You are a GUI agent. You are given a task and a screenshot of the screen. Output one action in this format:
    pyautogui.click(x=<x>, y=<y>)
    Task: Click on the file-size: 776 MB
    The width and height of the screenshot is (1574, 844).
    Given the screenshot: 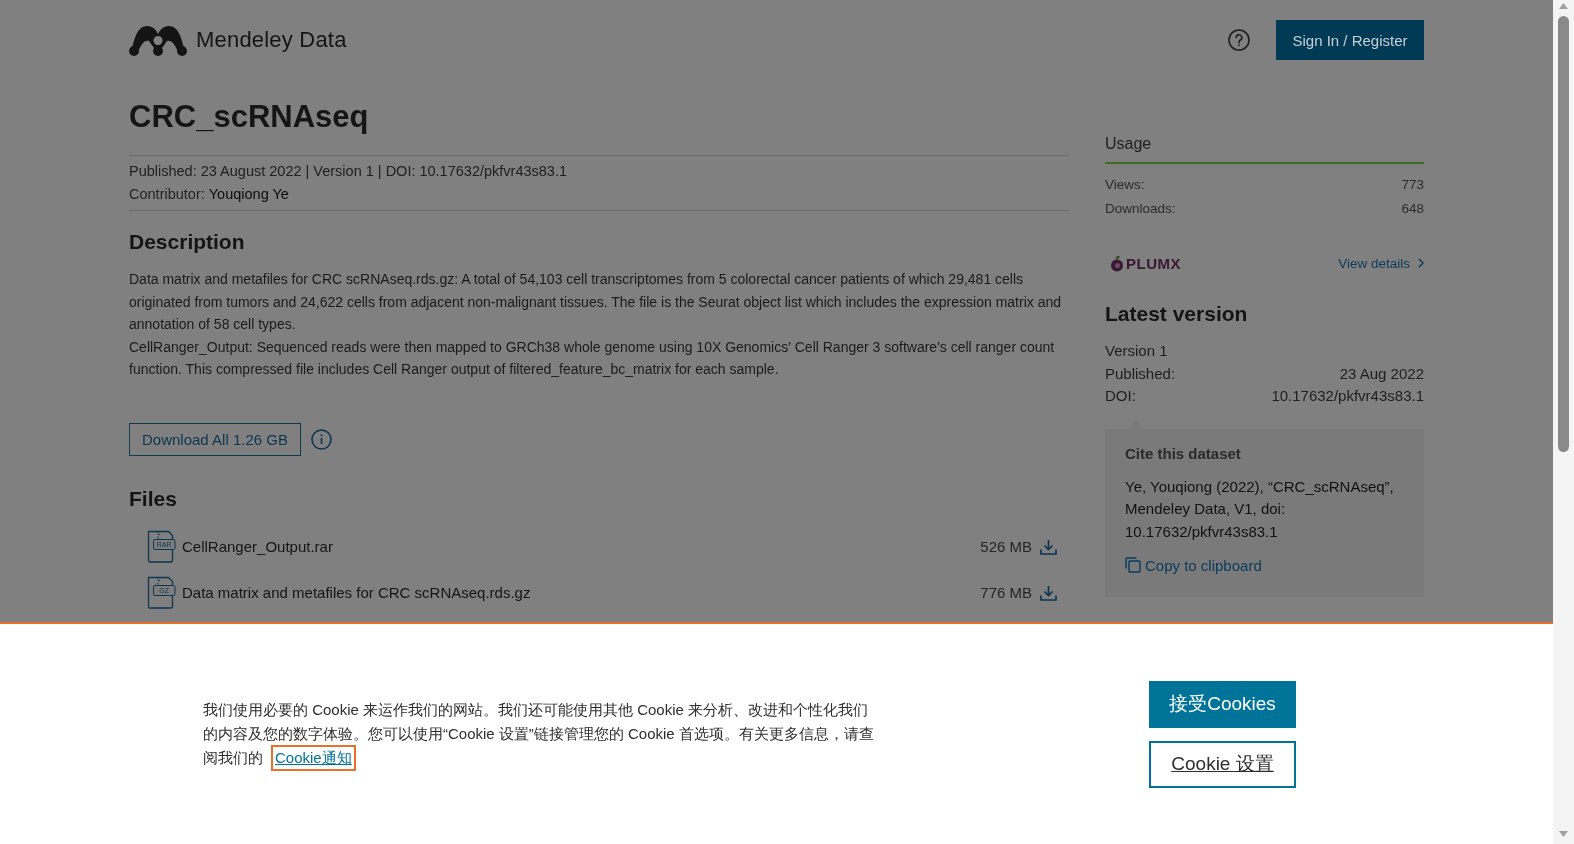 What is the action you would take?
    pyautogui.click(x=1006, y=592)
    